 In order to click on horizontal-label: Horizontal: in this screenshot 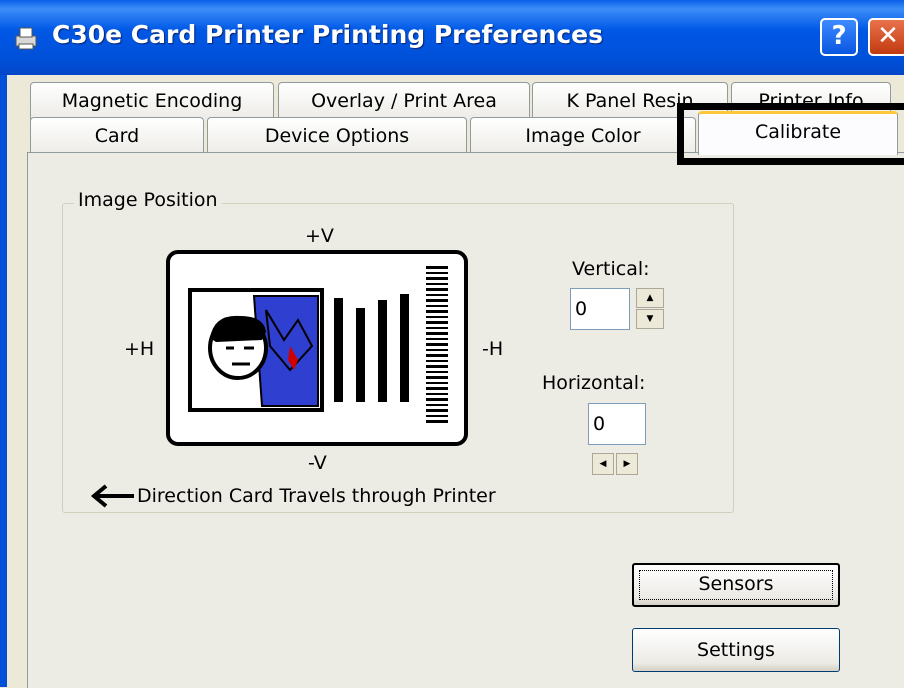, I will do `click(594, 383)`.